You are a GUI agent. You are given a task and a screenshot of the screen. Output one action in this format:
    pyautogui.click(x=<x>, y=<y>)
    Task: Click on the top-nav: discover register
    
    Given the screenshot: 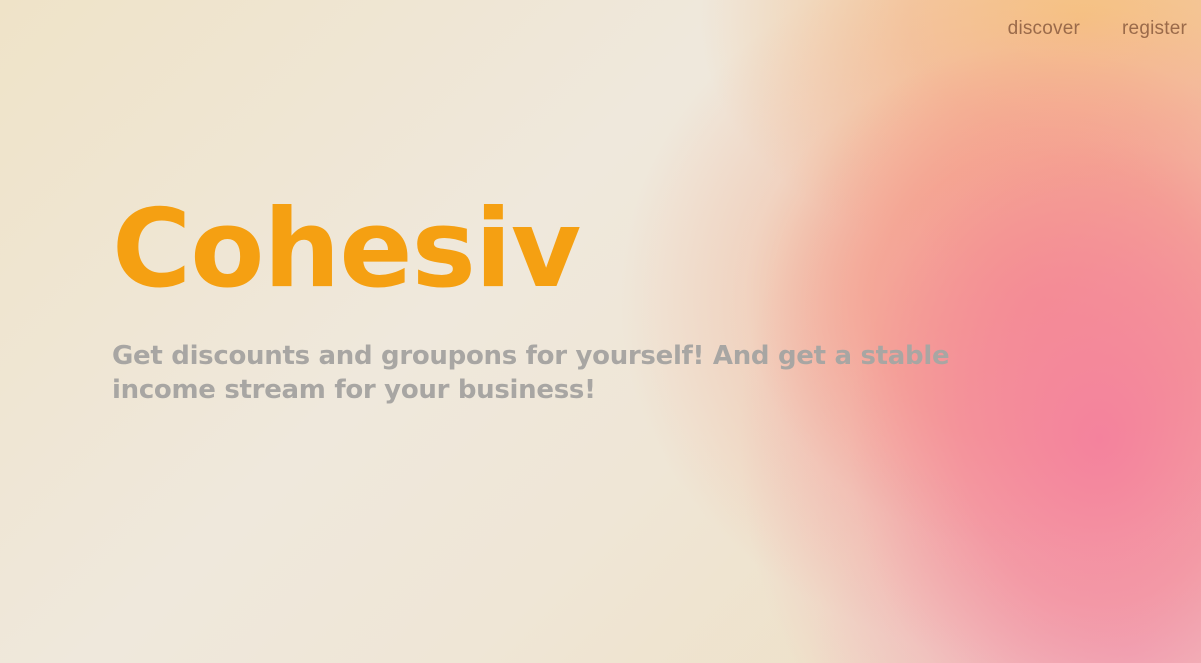 What is the action you would take?
    pyautogui.click(x=1097, y=29)
    